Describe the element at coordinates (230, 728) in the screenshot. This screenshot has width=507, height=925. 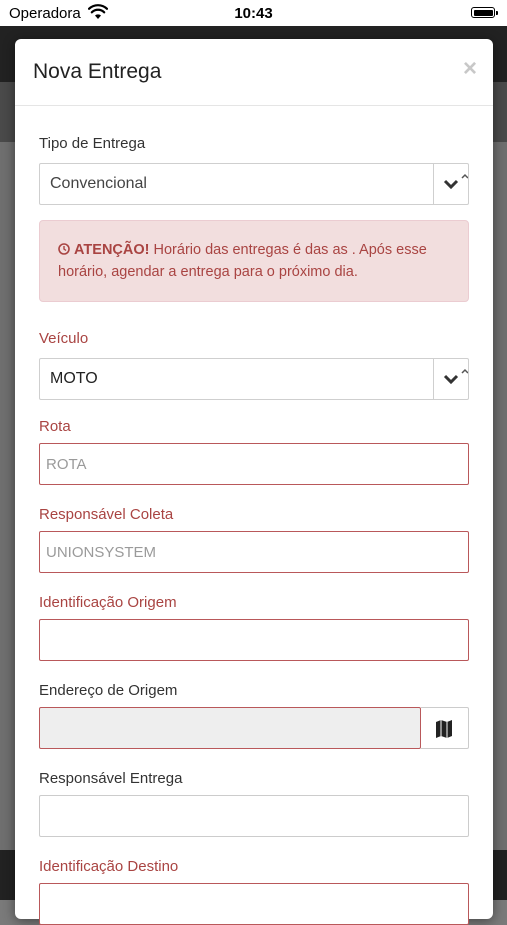
I see `endereco-origem-input` at that location.